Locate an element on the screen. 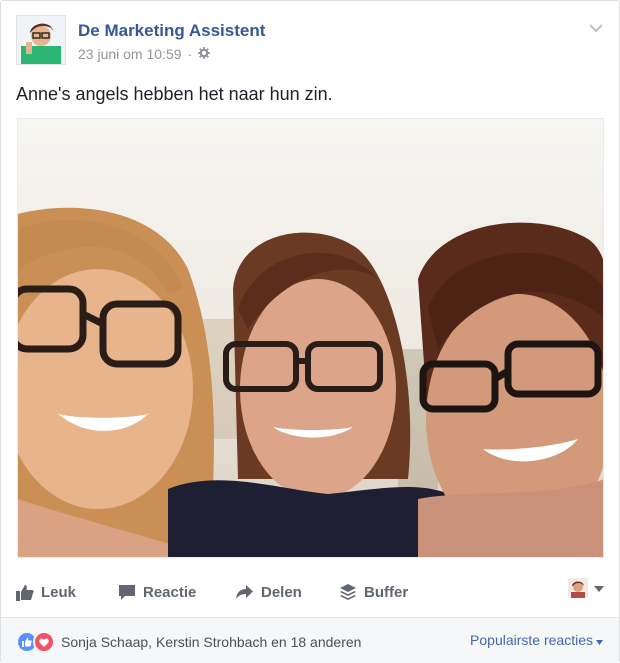 The width and height of the screenshot is (620, 663). buffer-label: Buffer is located at coordinates (386, 592).